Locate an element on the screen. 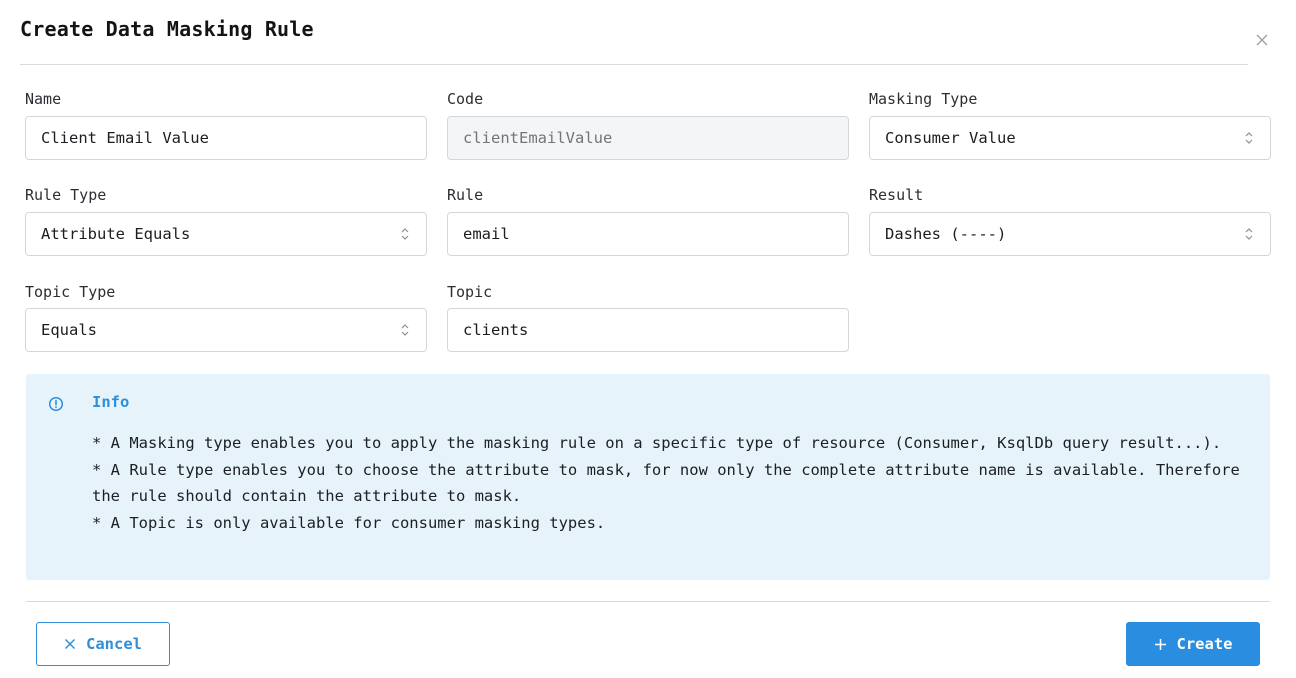 The image size is (1296, 678). plus-icon is located at coordinates (1160, 644).